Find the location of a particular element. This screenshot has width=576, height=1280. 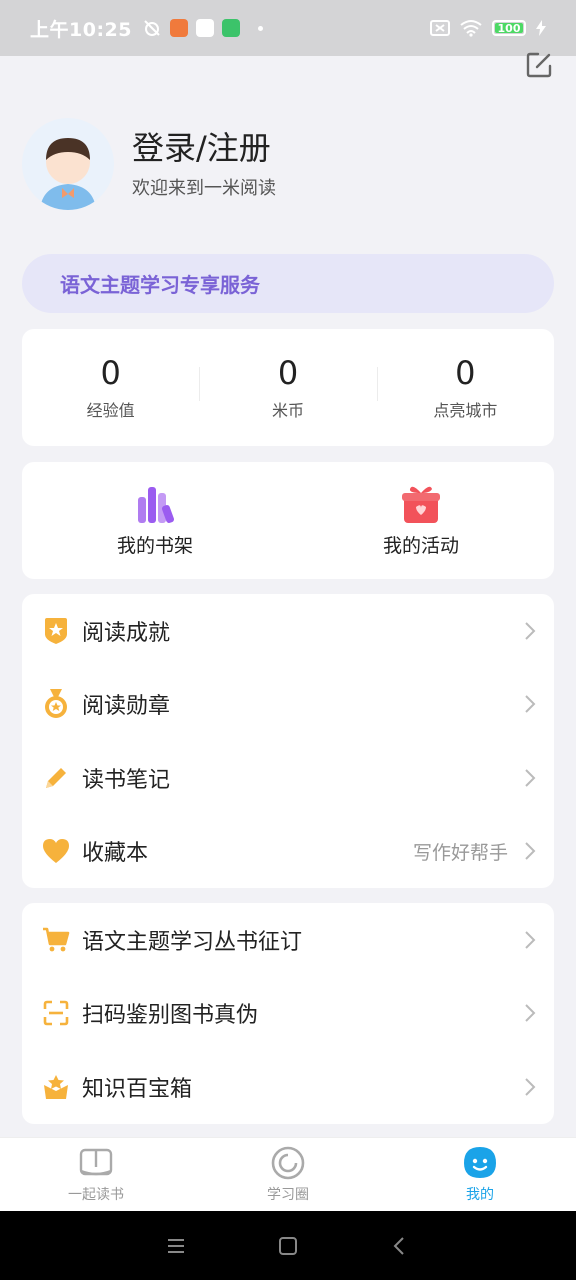

tab-read-together: 一起读书 is located at coordinates (96, 1174).